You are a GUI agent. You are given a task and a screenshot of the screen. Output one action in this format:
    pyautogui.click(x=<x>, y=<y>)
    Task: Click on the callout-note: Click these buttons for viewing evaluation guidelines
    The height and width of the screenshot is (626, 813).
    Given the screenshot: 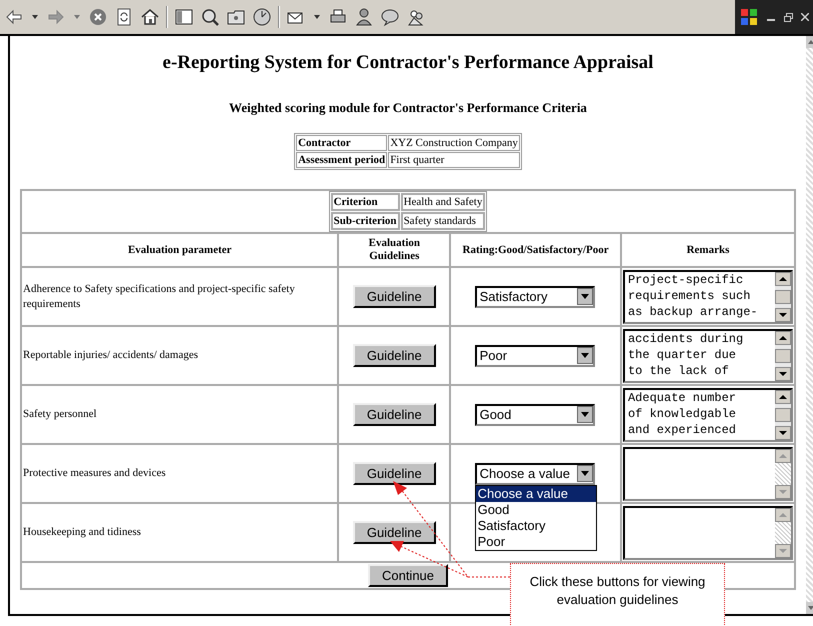 What is the action you would take?
    pyautogui.click(x=617, y=594)
    